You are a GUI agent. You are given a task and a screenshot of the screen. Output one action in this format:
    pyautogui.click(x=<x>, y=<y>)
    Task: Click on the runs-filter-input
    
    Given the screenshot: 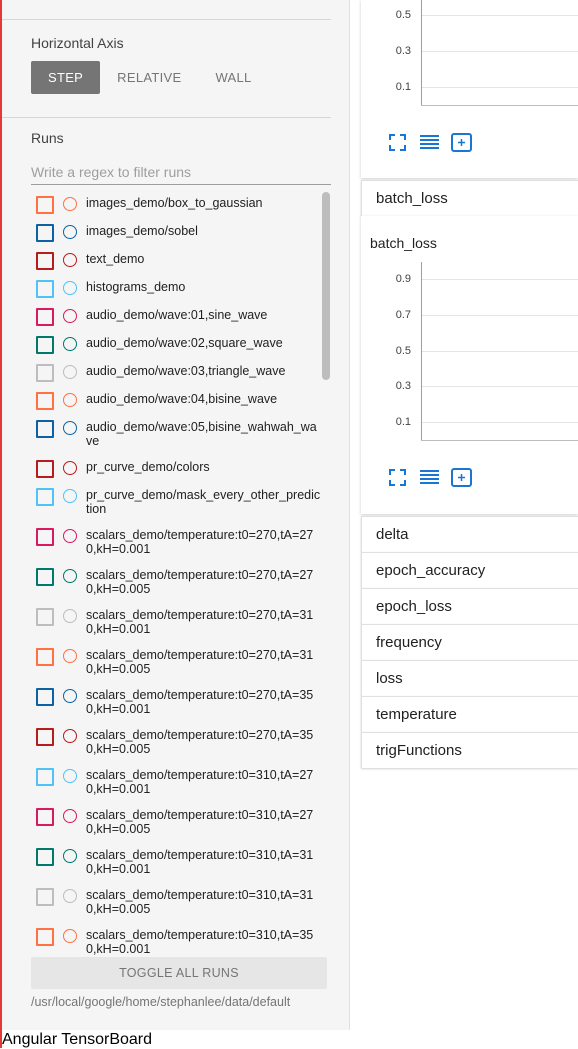 What is the action you would take?
    pyautogui.click(x=181, y=172)
    